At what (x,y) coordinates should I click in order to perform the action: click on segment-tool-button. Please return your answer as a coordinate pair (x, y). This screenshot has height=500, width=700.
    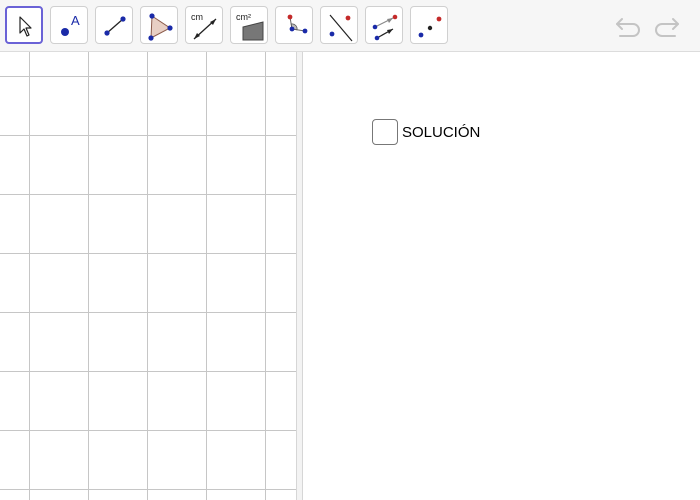
    Looking at the image, I should click on (114, 25).